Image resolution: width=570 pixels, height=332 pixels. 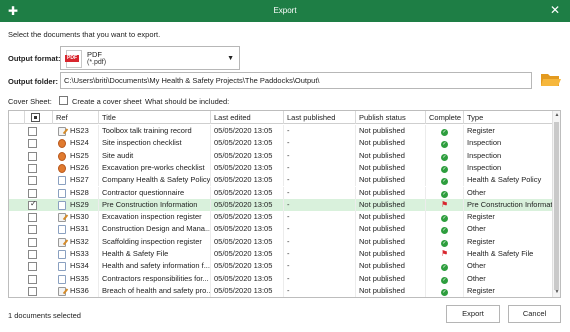 I want to click on flag-icon: ⚑, so click(x=445, y=253).